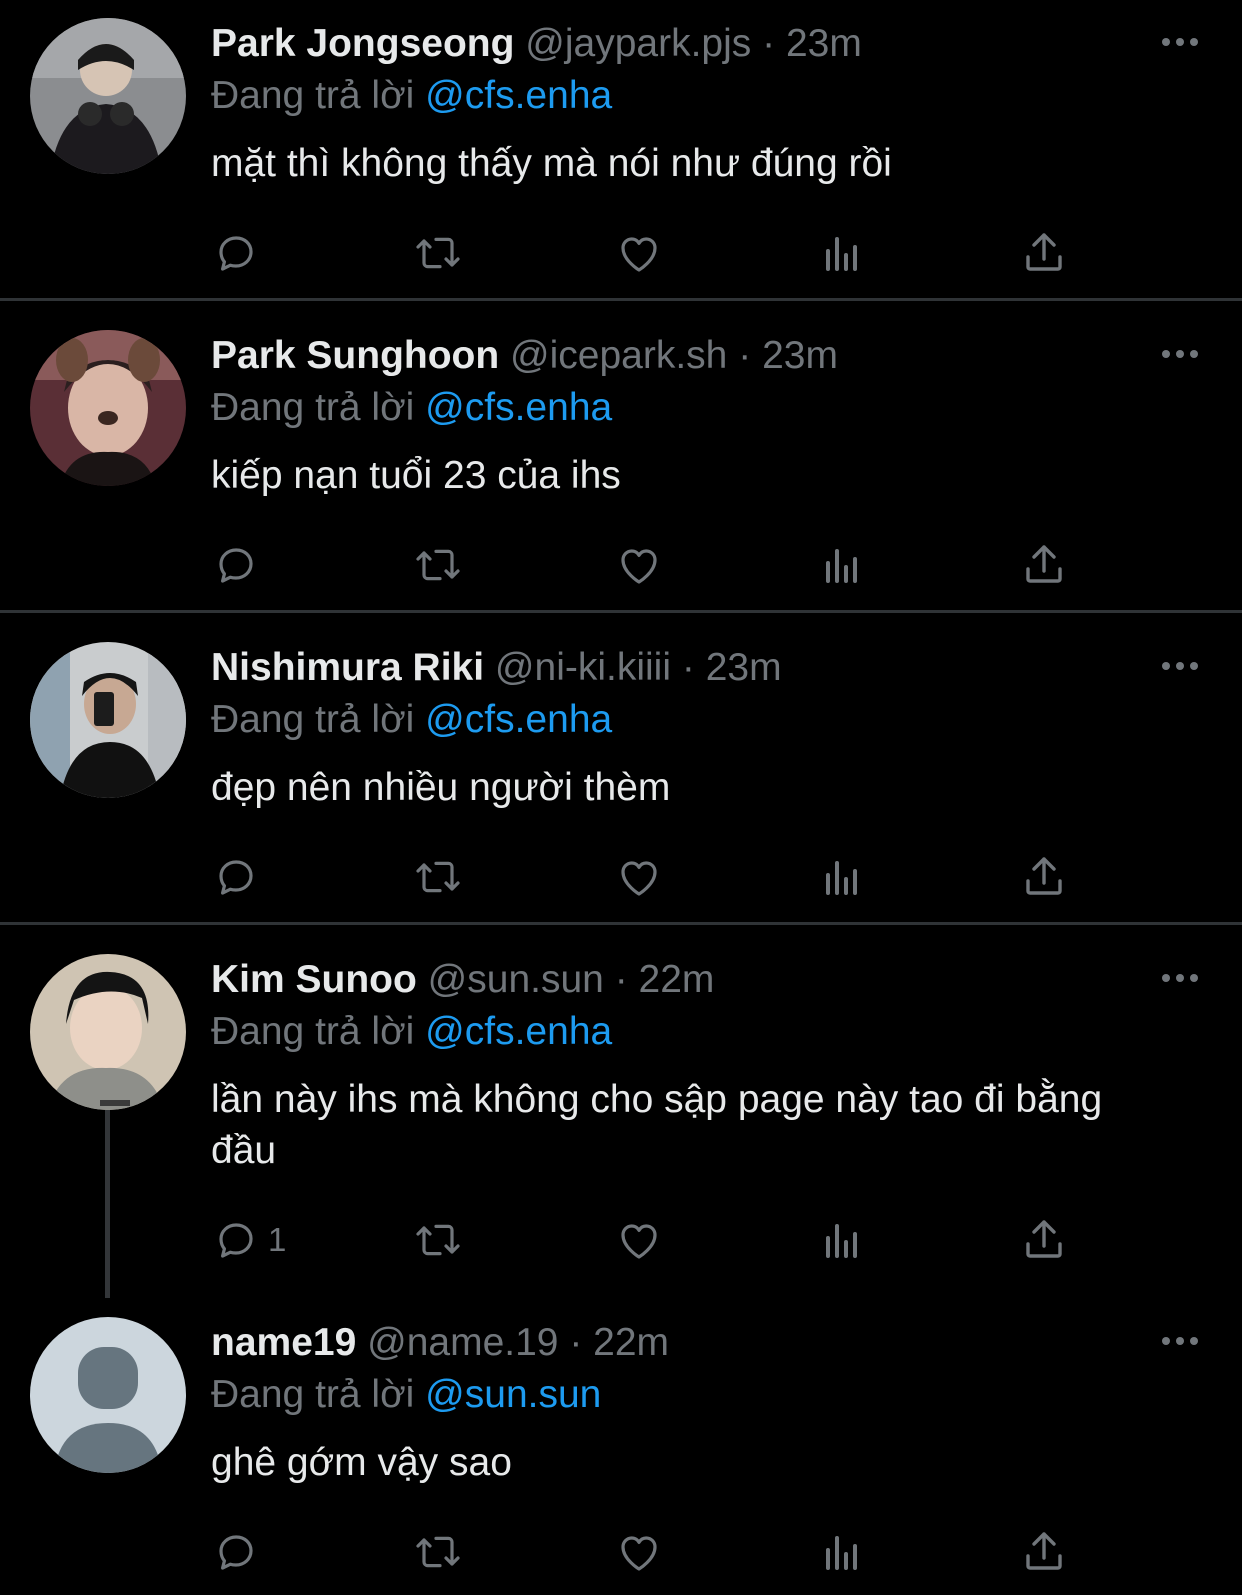 Image resolution: width=1242 pixels, height=1595 pixels. I want to click on tweet-header: Kim Sunoo @sun.sun · 22m, so click(462, 980).